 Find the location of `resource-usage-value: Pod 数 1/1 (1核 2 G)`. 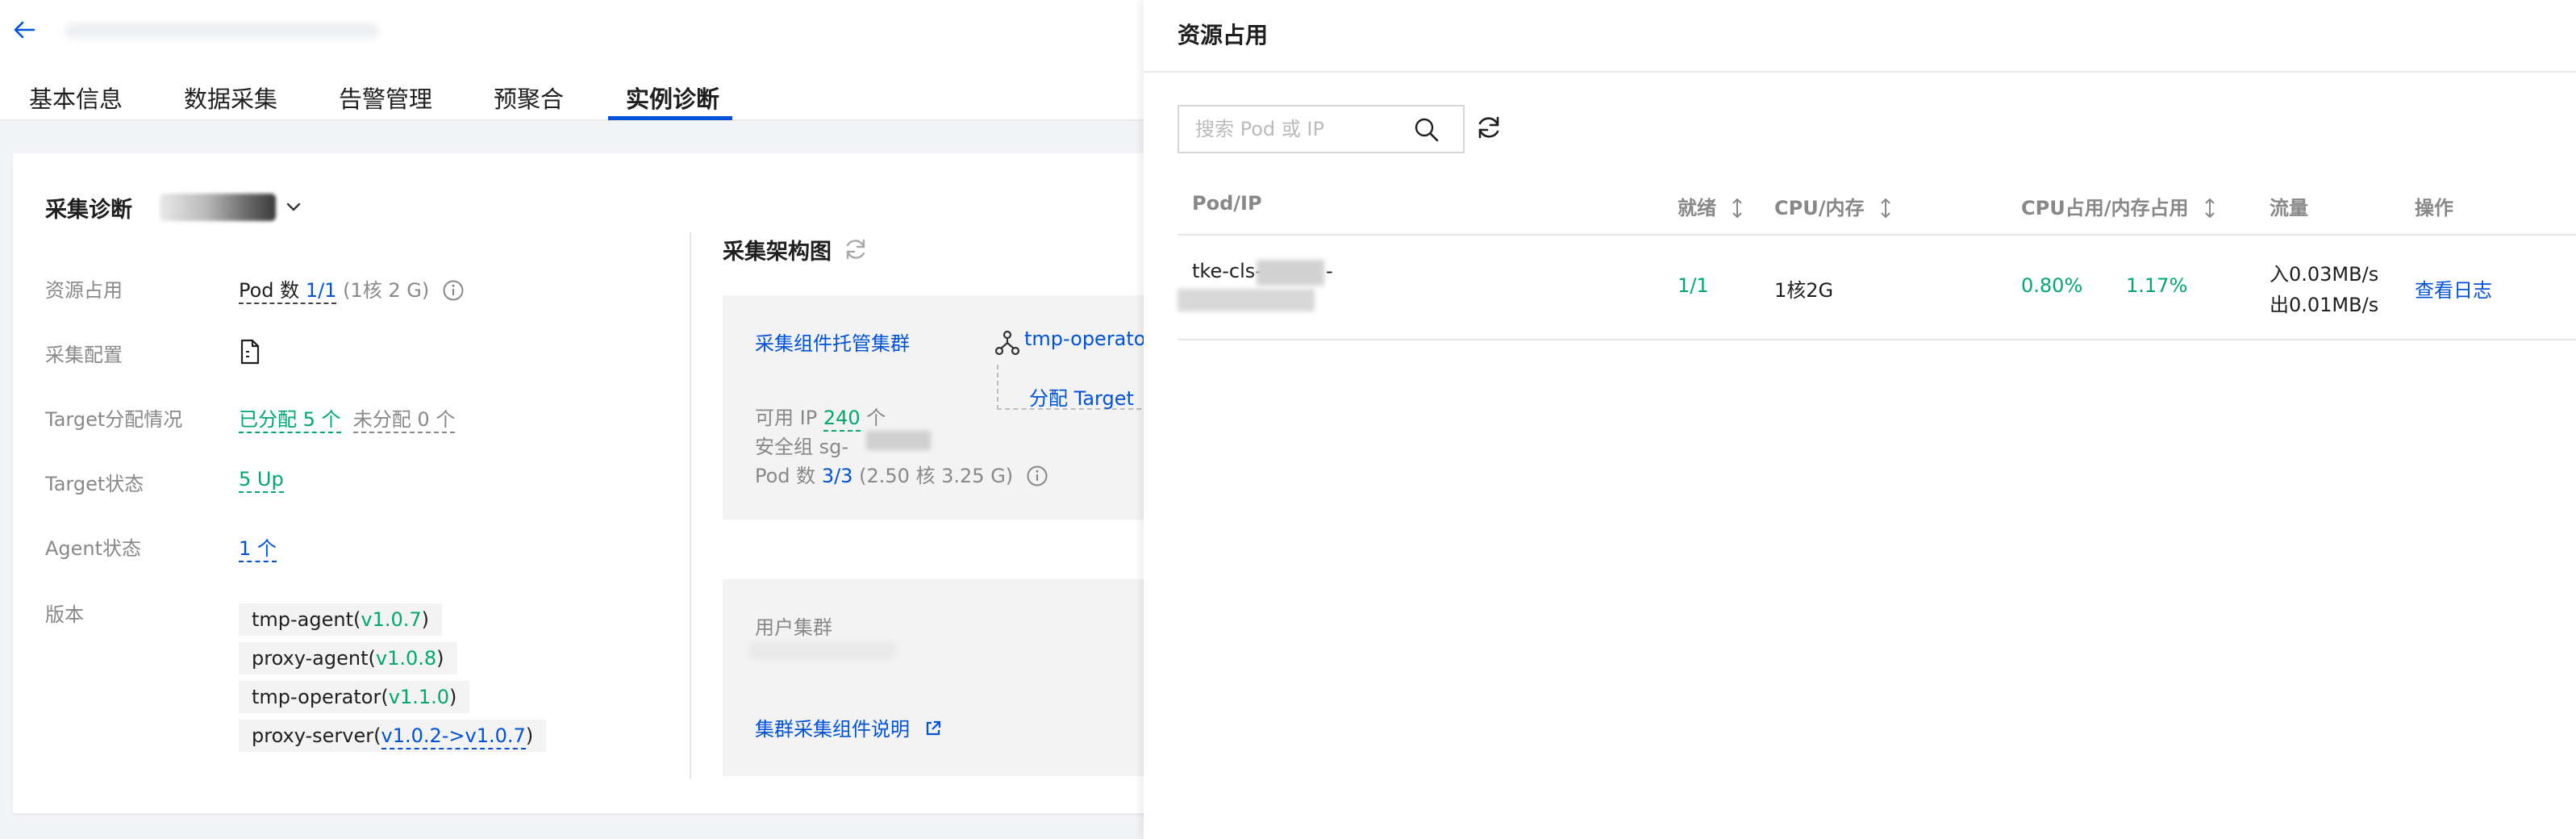

resource-usage-value: Pod 数 1/1 (1核 2 G) is located at coordinates (352, 289).